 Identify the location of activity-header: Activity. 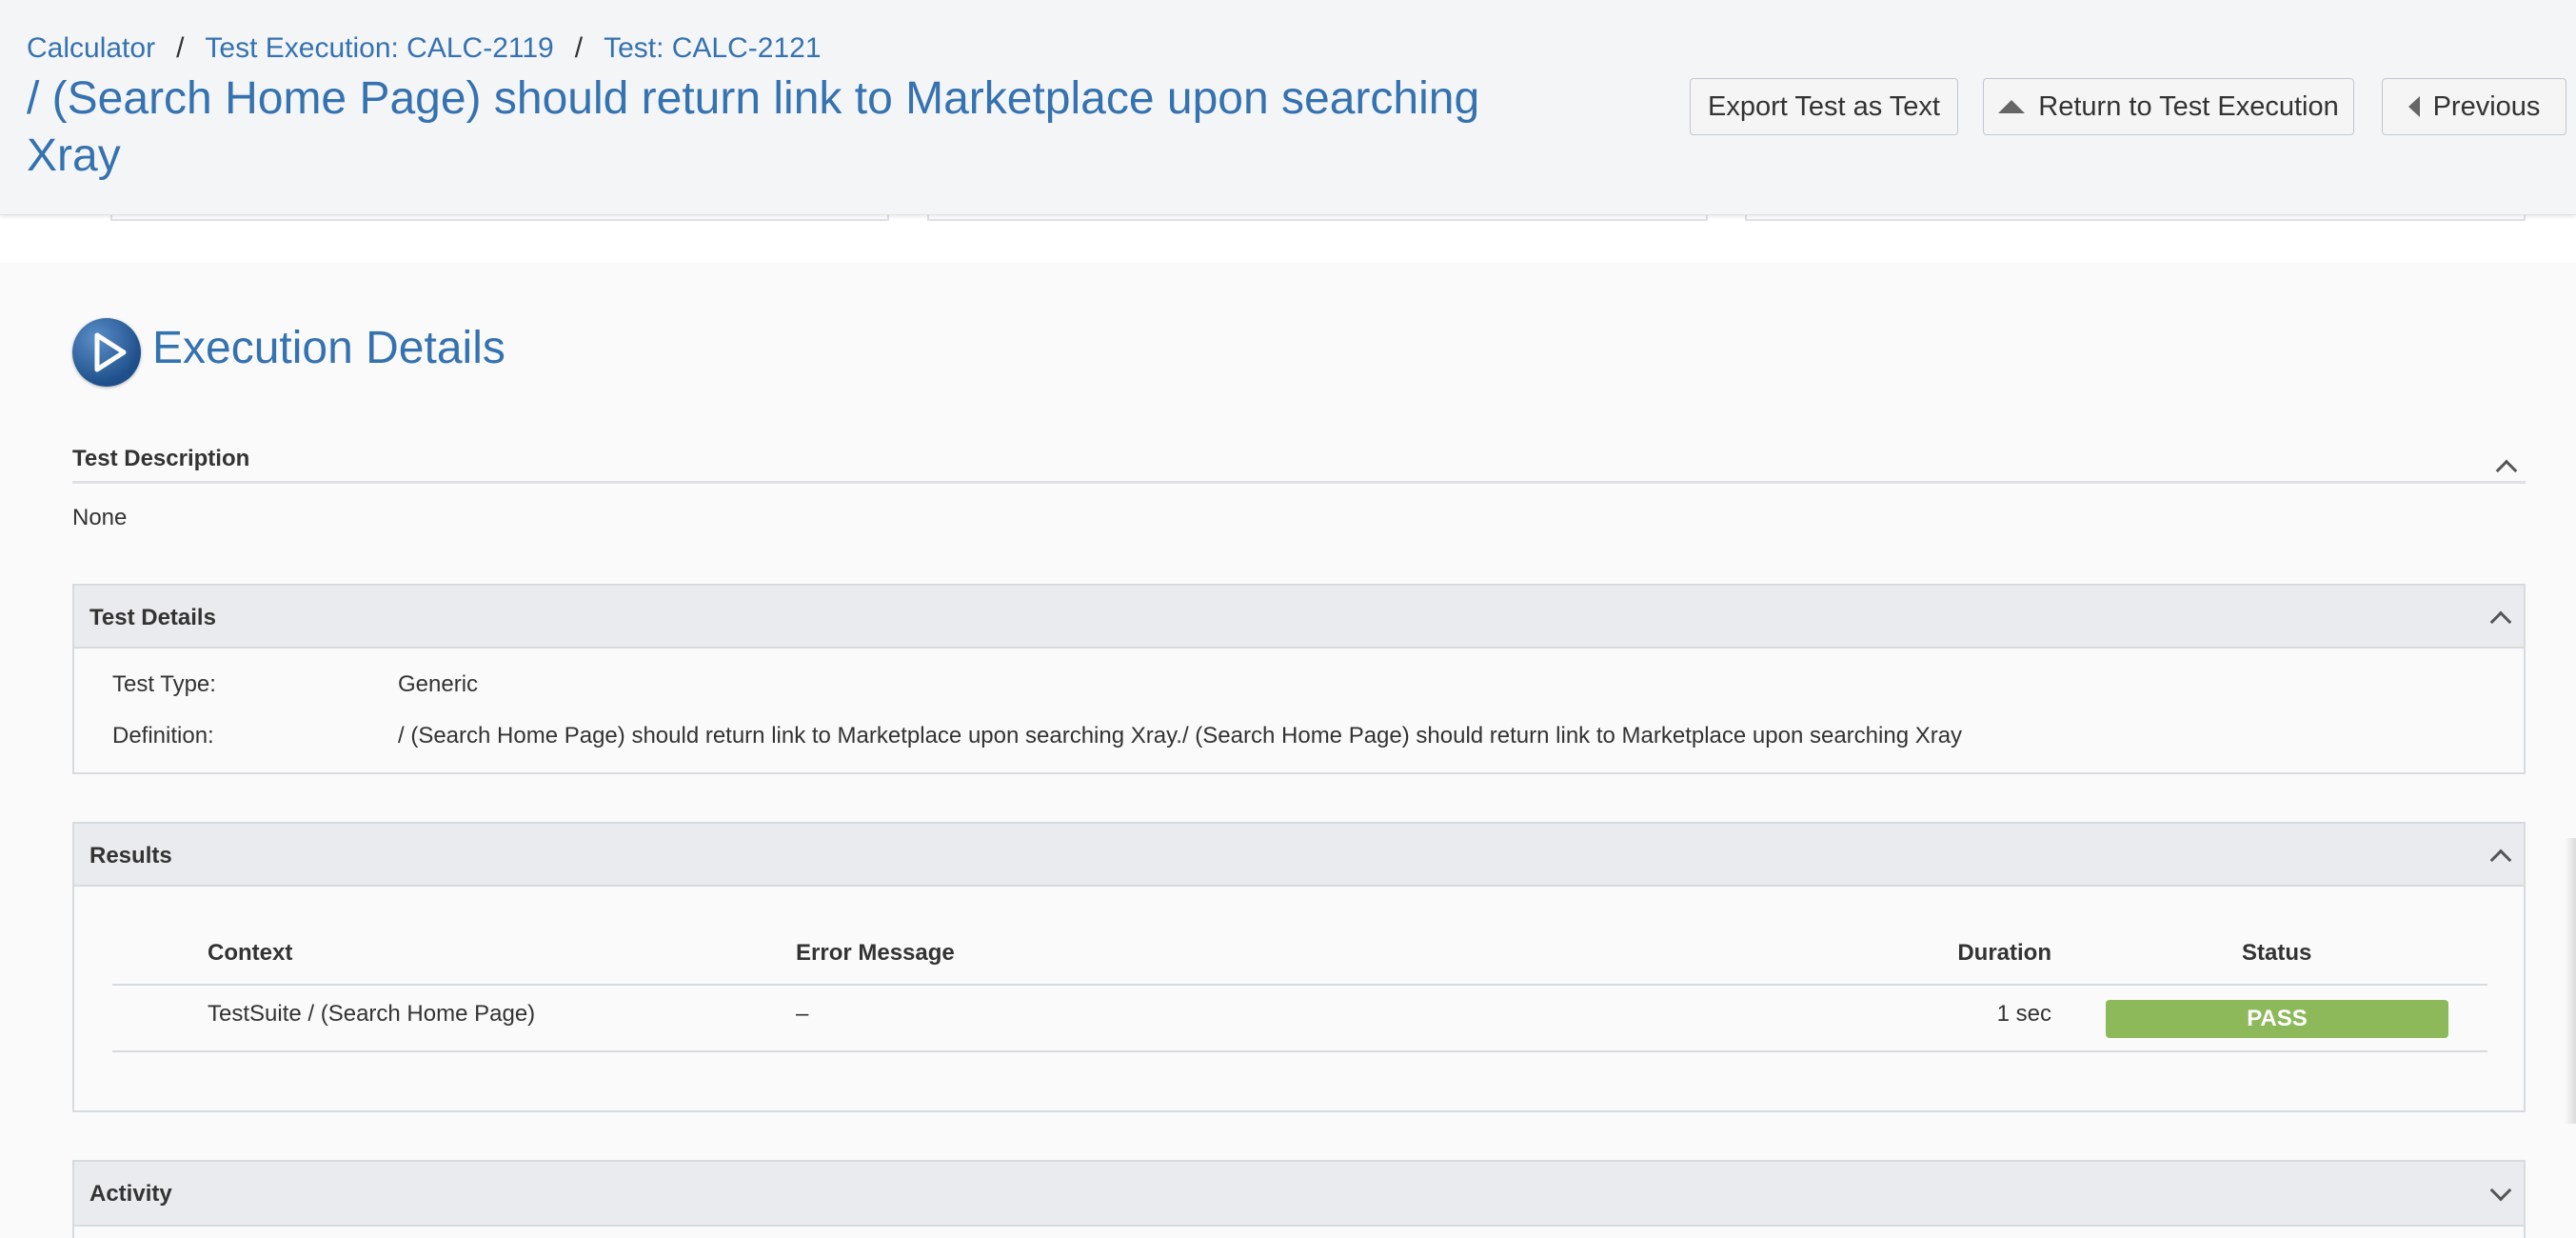
(1299, 1194).